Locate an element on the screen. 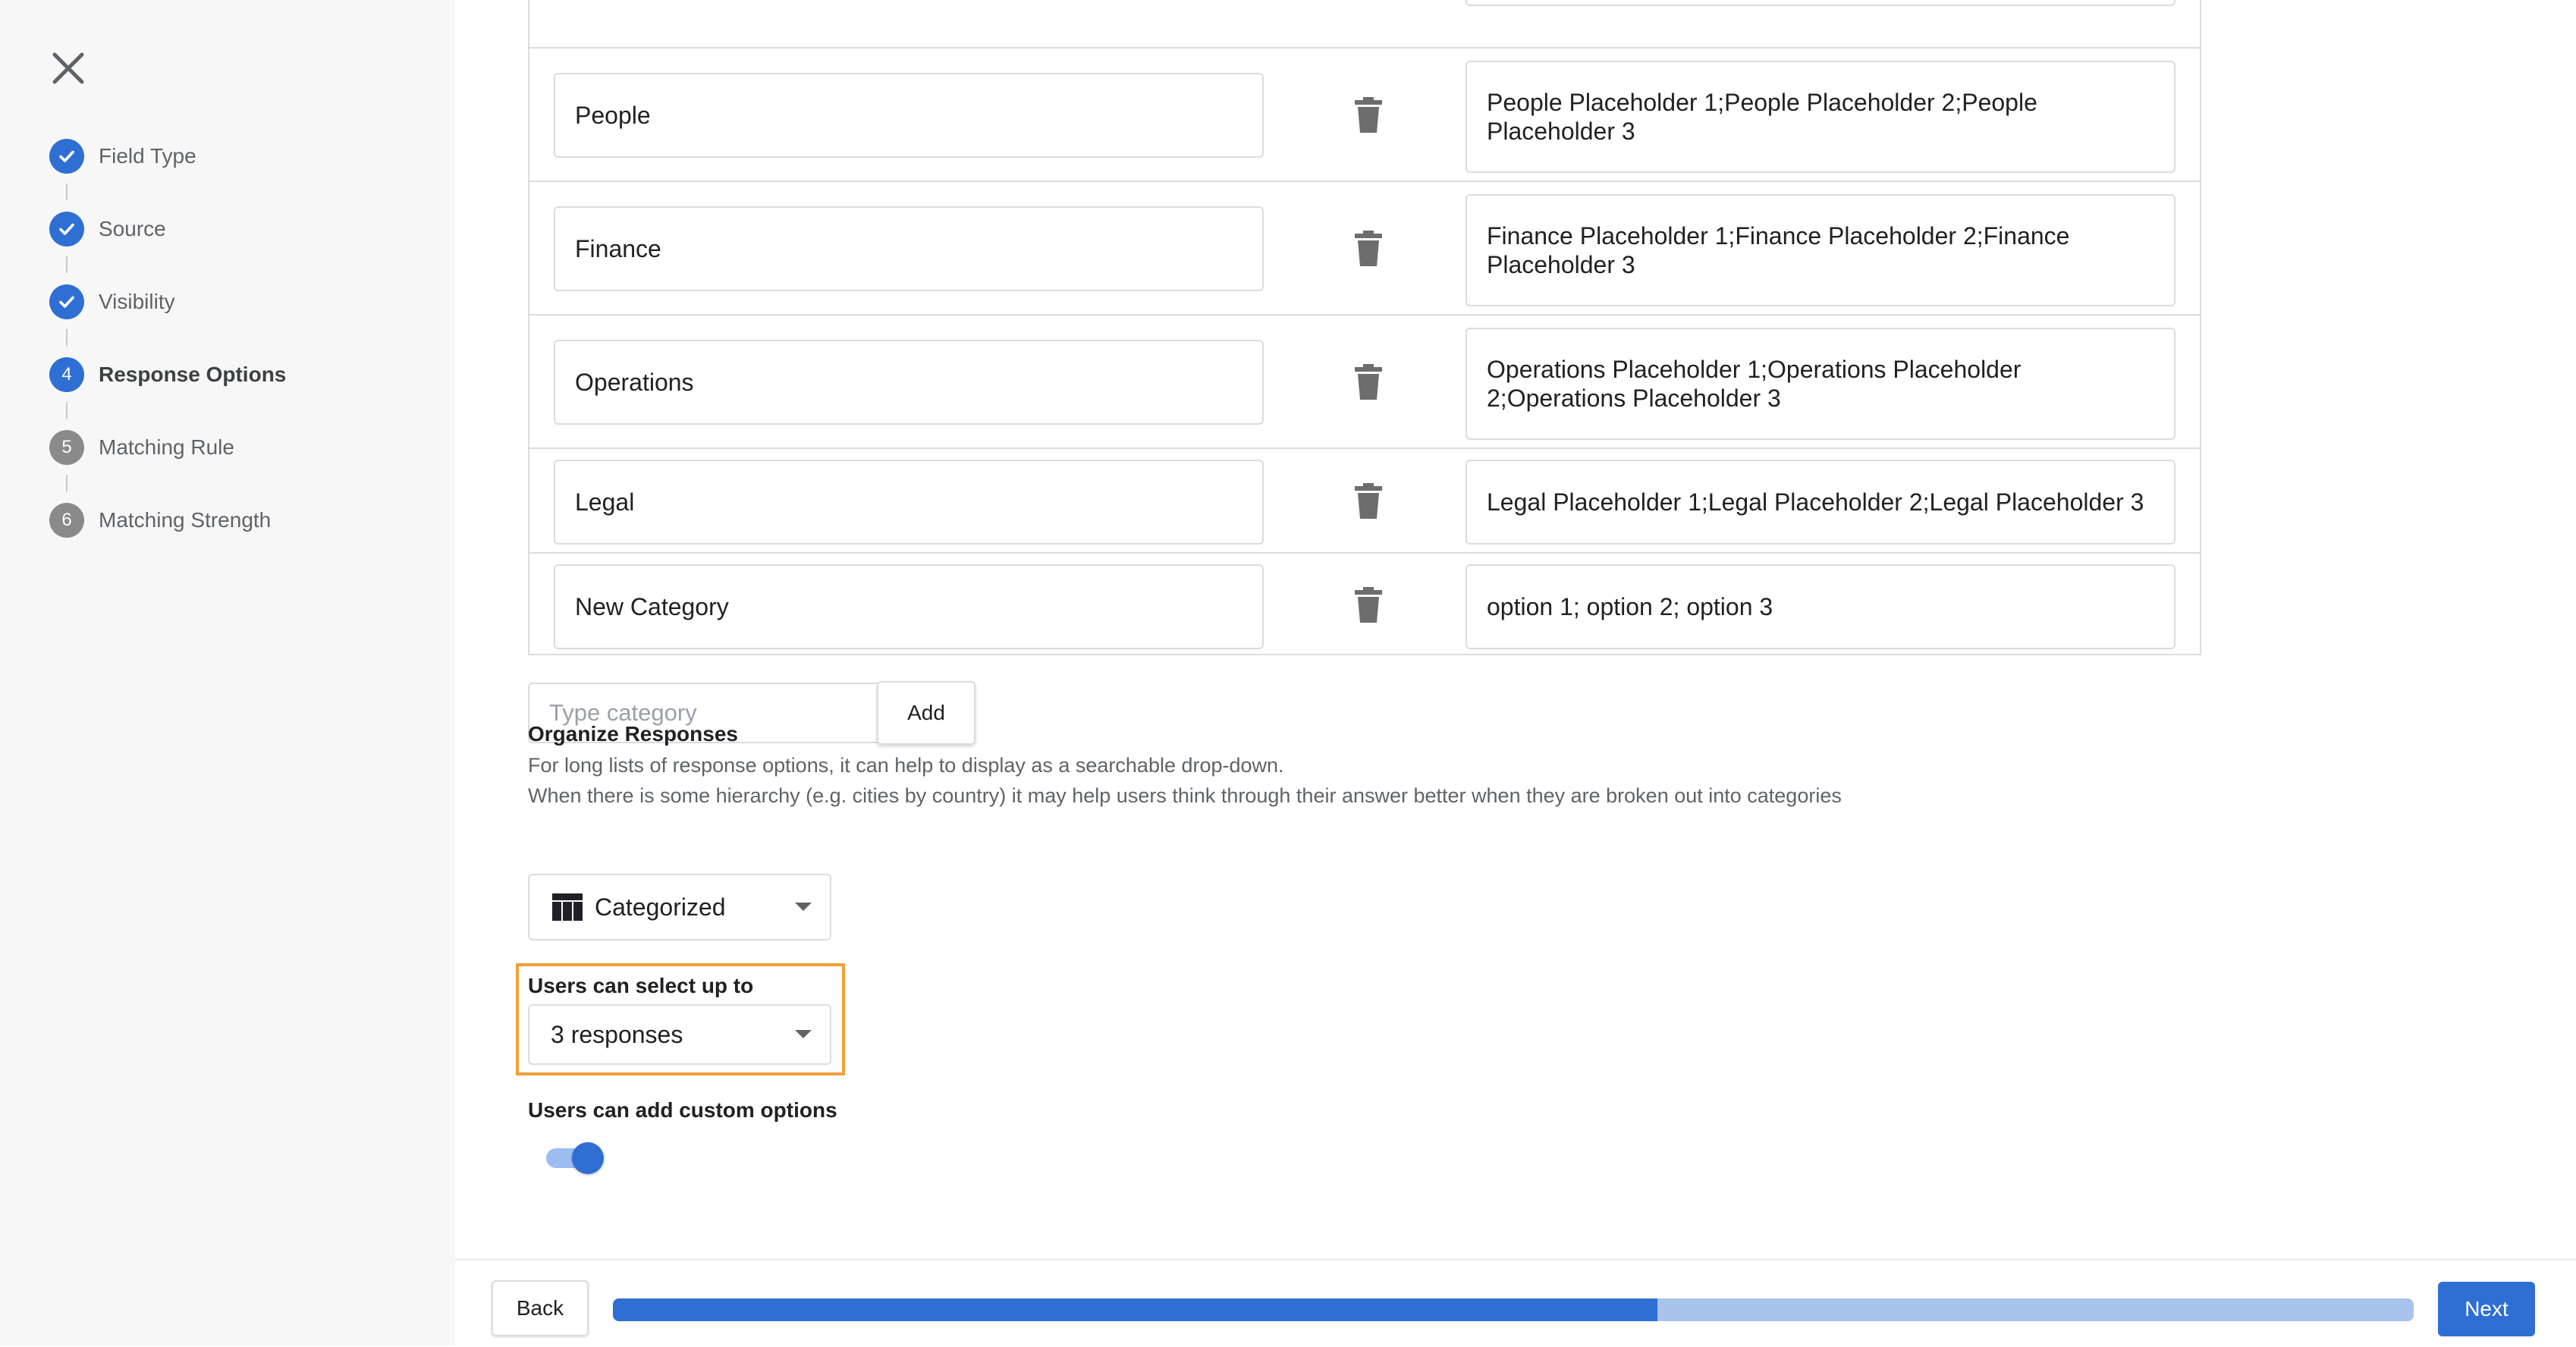 The image size is (2576, 1347). custom-options-title: Users can add custom options is located at coordinates (682, 1110).